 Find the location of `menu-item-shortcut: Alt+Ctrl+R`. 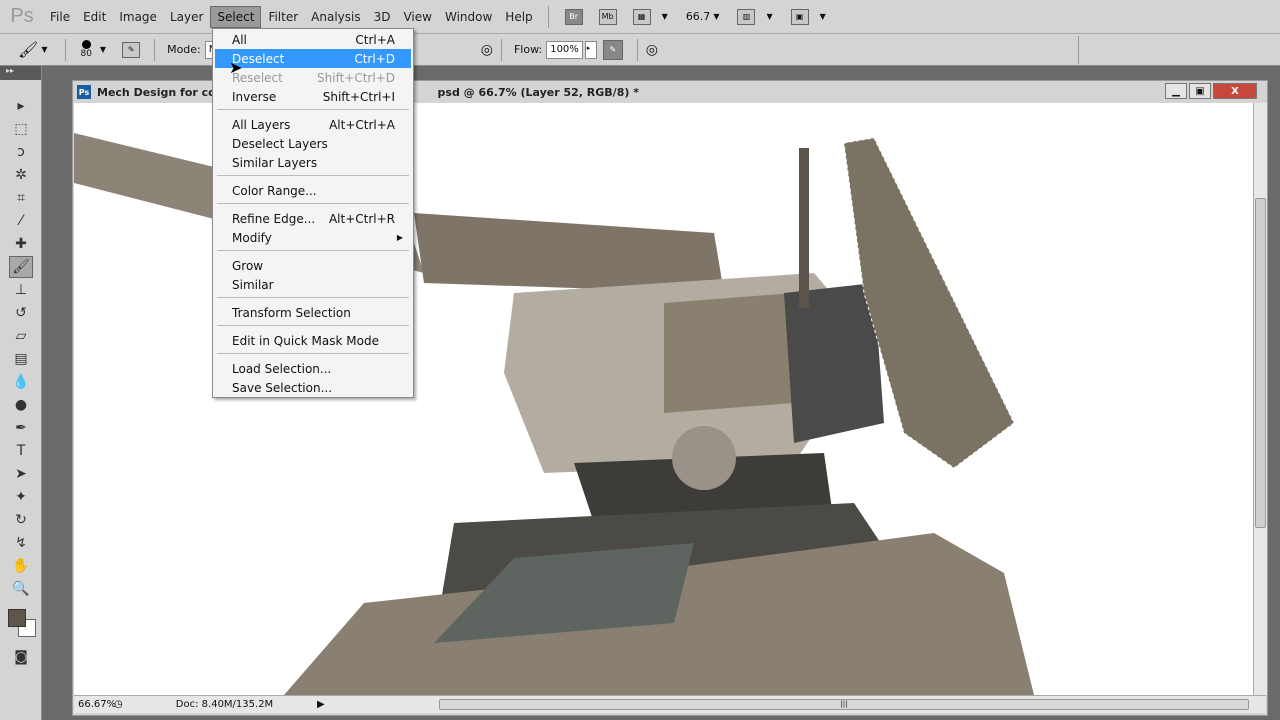

menu-item-shortcut: Alt+Ctrl+R is located at coordinates (361, 218).